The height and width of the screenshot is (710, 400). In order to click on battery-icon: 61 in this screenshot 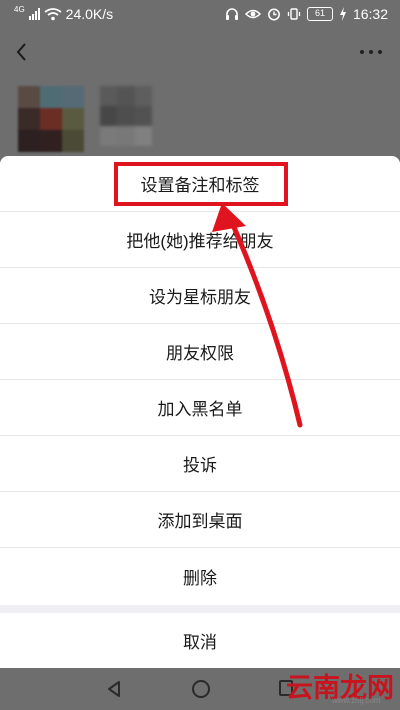, I will do `click(319, 14)`.